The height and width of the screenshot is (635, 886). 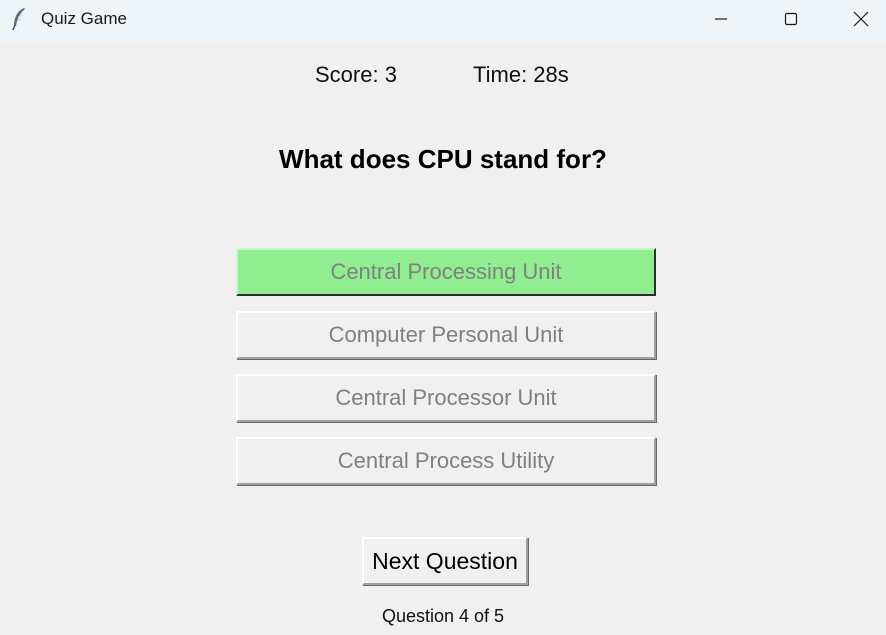 I want to click on feather-icon, so click(x=19, y=19).